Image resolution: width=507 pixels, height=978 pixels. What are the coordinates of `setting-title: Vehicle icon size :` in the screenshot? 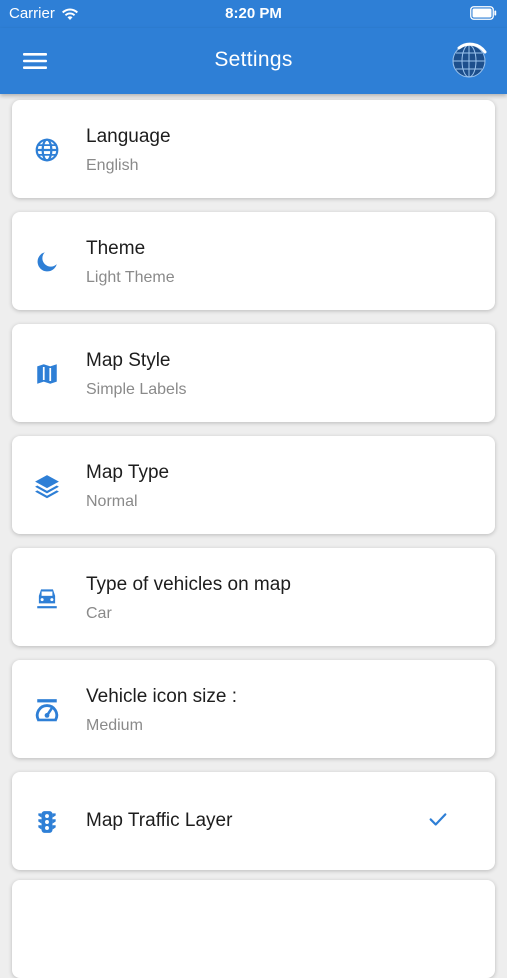 It's located at (162, 696).